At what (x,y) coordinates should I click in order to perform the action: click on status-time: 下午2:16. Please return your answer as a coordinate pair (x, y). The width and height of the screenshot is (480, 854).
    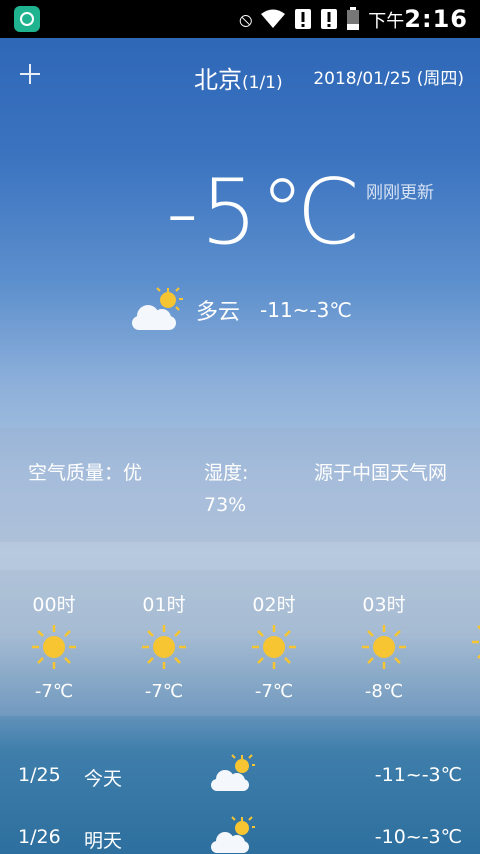
    Looking at the image, I should click on (418, 19).